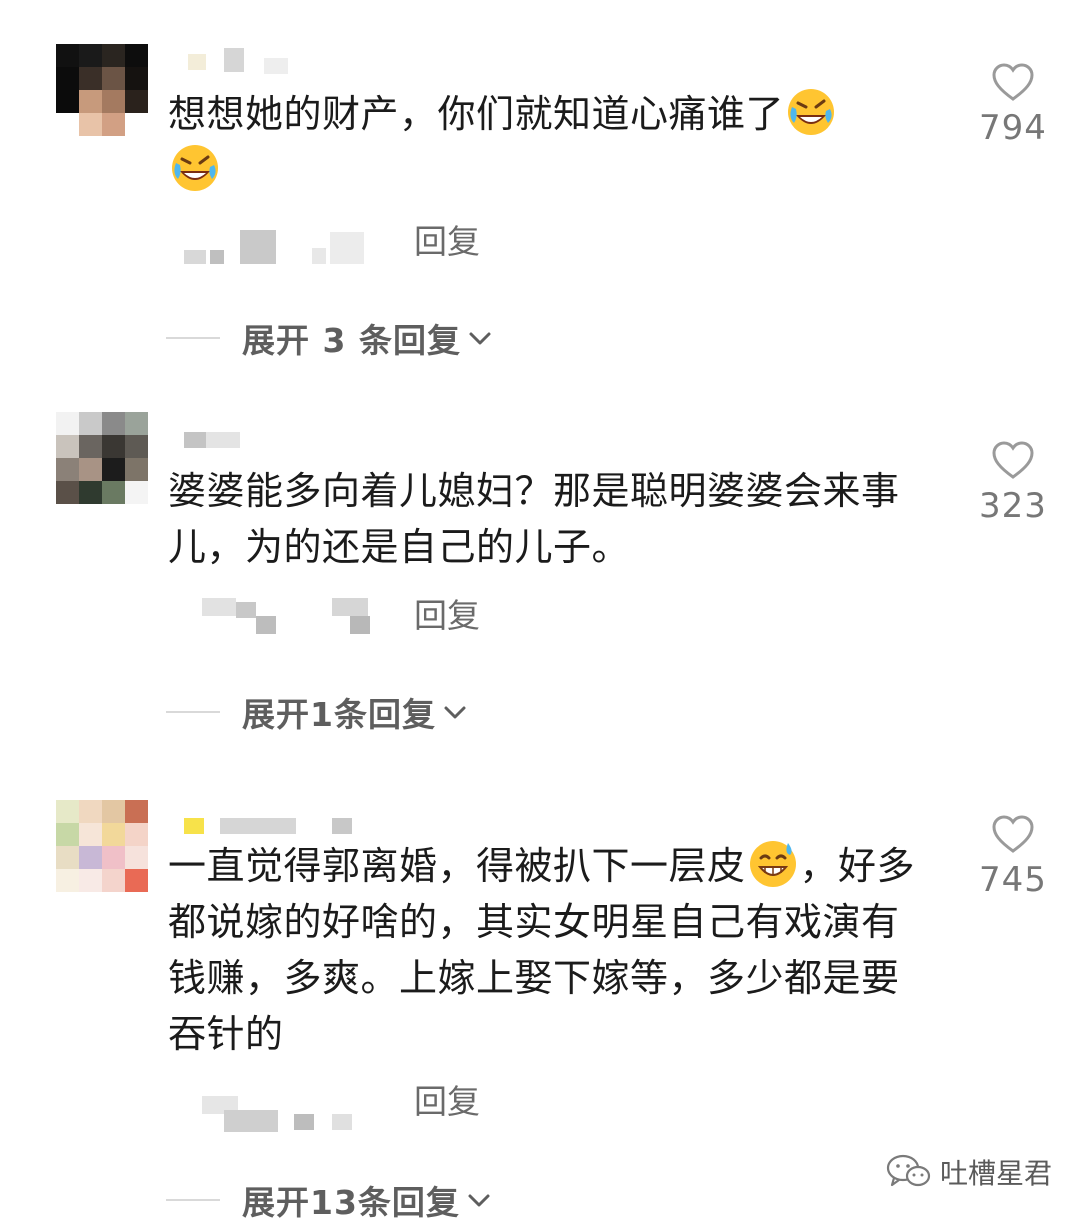 This screenshot has width=1080, height=1224. I want to click on comment-text: 想想她的财产，你们就知道心痛谁了, so click(548, 142).